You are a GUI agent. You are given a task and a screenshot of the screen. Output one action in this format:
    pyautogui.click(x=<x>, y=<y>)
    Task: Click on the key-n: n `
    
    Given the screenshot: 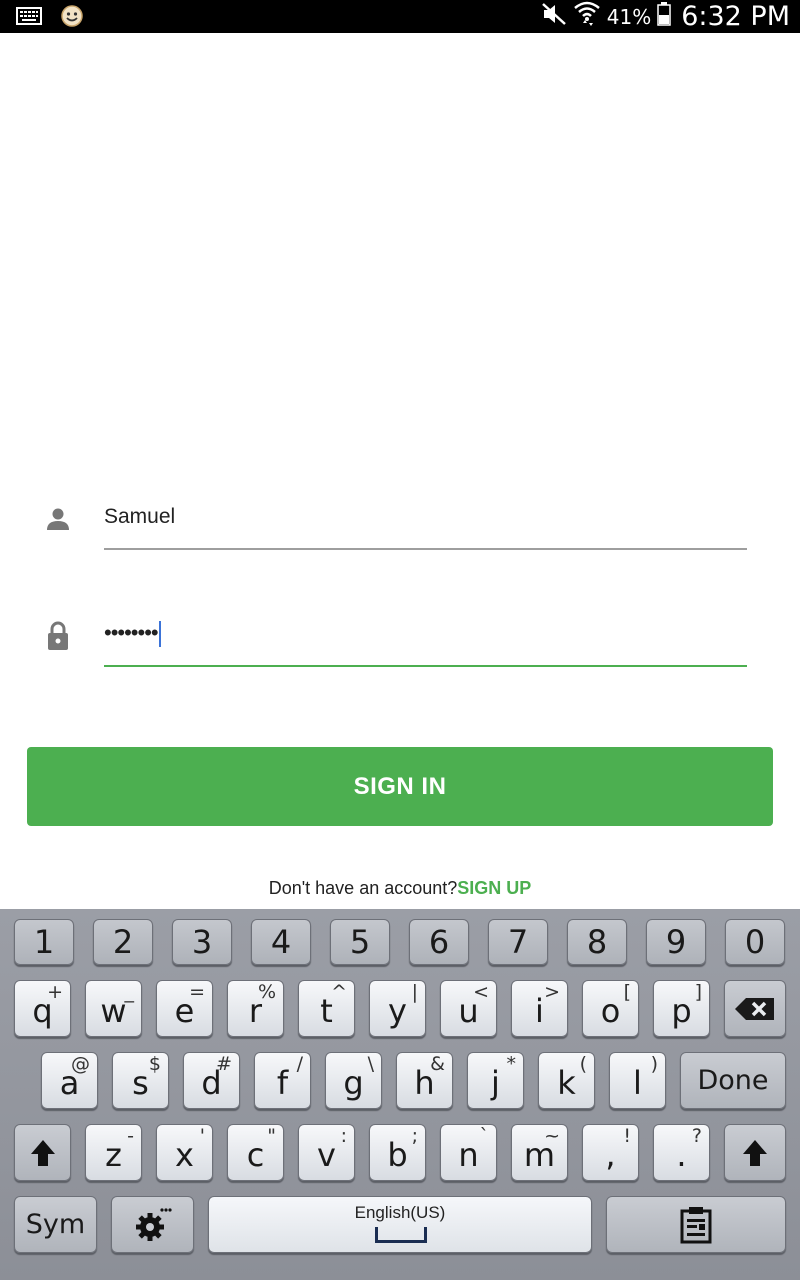 What is the action you would take?
    pyautogui.click(x=468, y=1152)
    